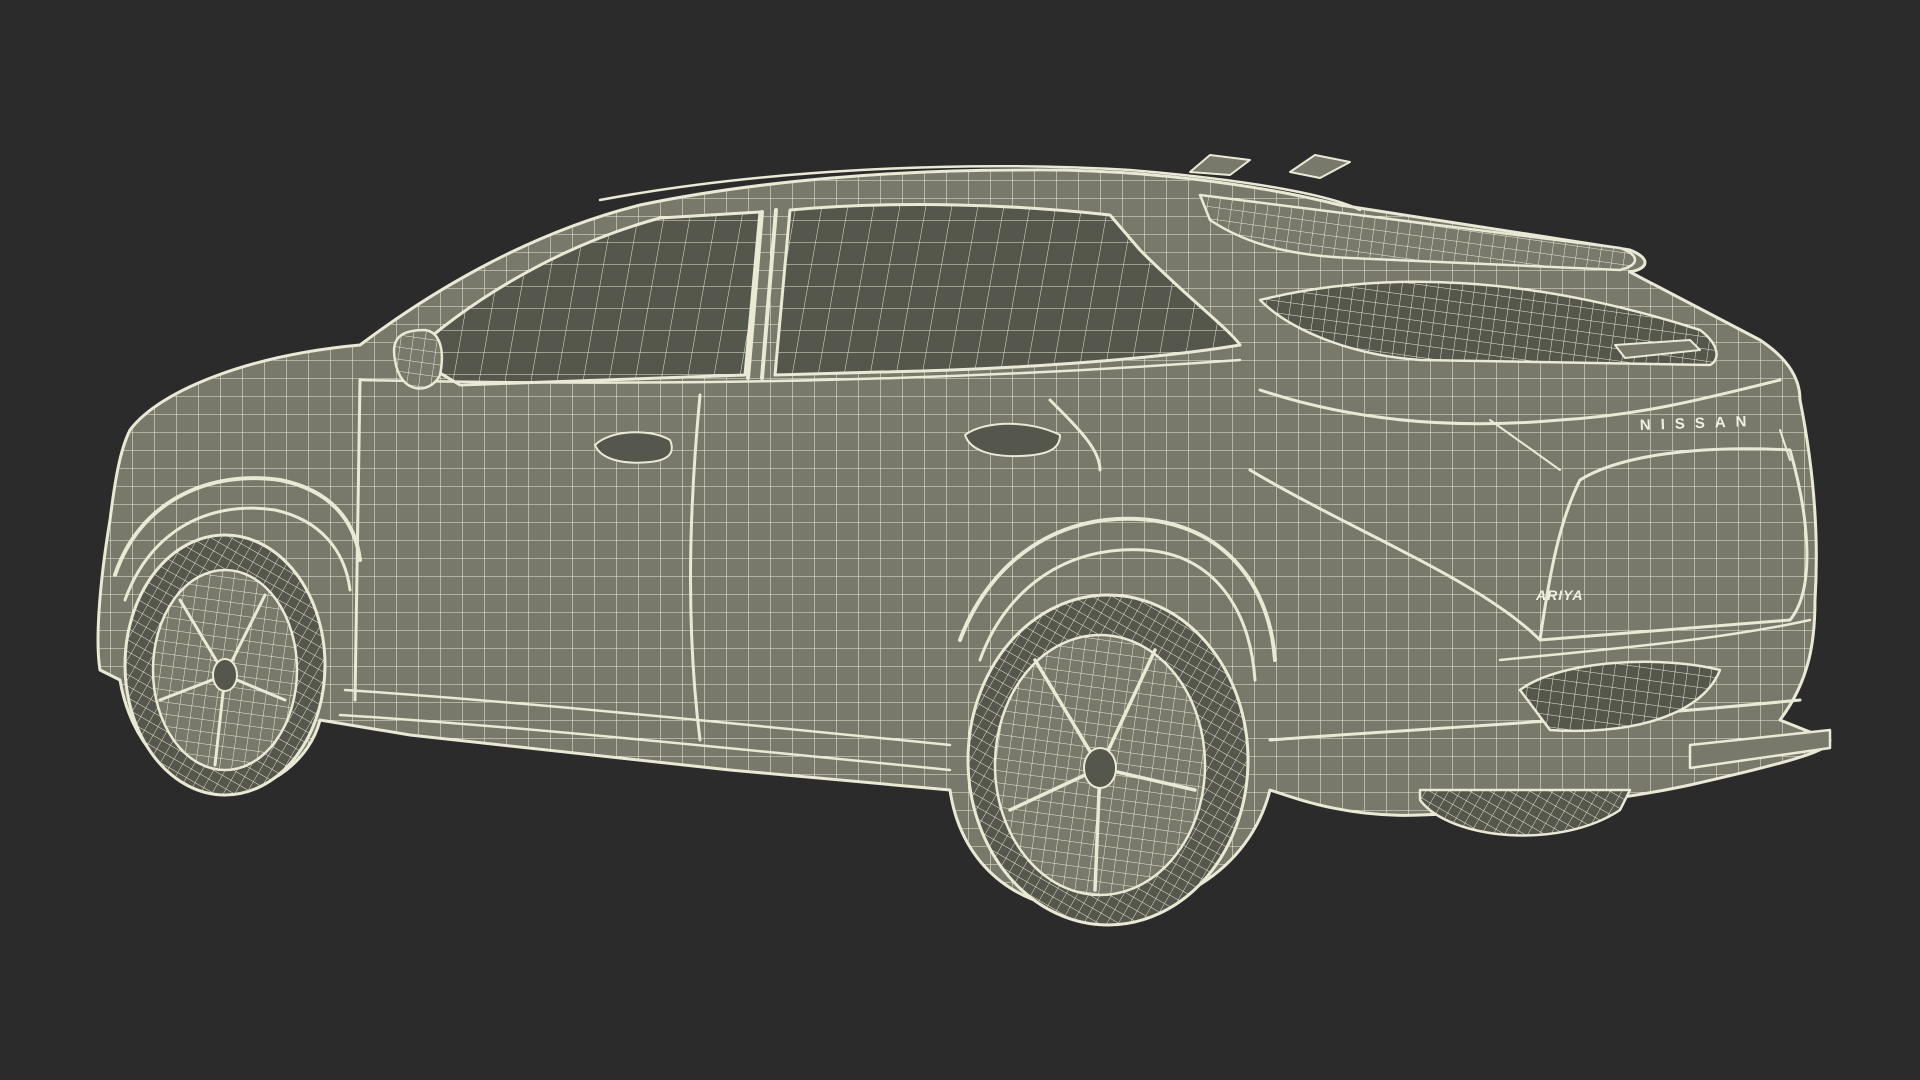 The height and width of the screenshot is (1080, 1920). Describe the element at coordinates (825, 295) in the screenshot. I see `side-windows` at that location.